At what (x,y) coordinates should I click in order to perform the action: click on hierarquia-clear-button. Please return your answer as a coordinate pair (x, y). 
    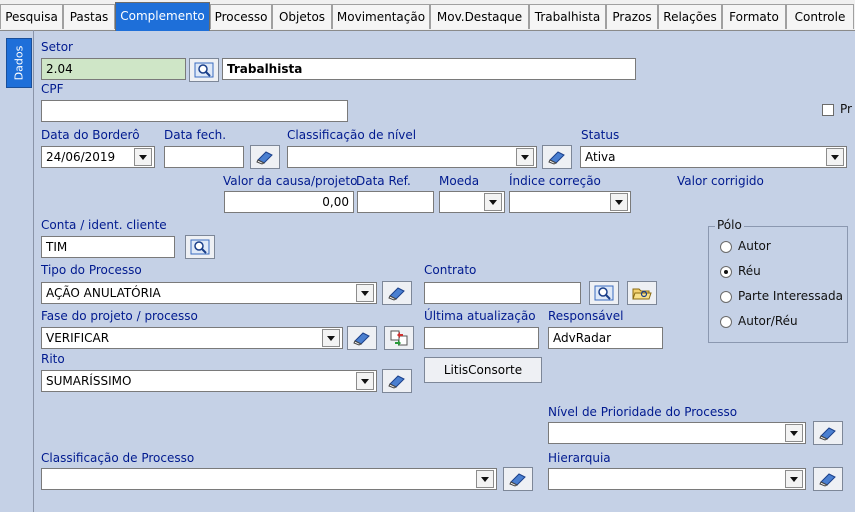
    Looking at the image, I should click on (828, 479).